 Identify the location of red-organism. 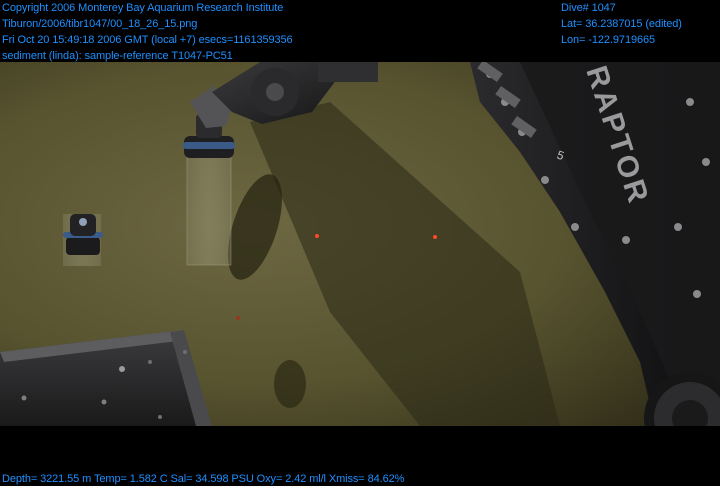
(238, 318).